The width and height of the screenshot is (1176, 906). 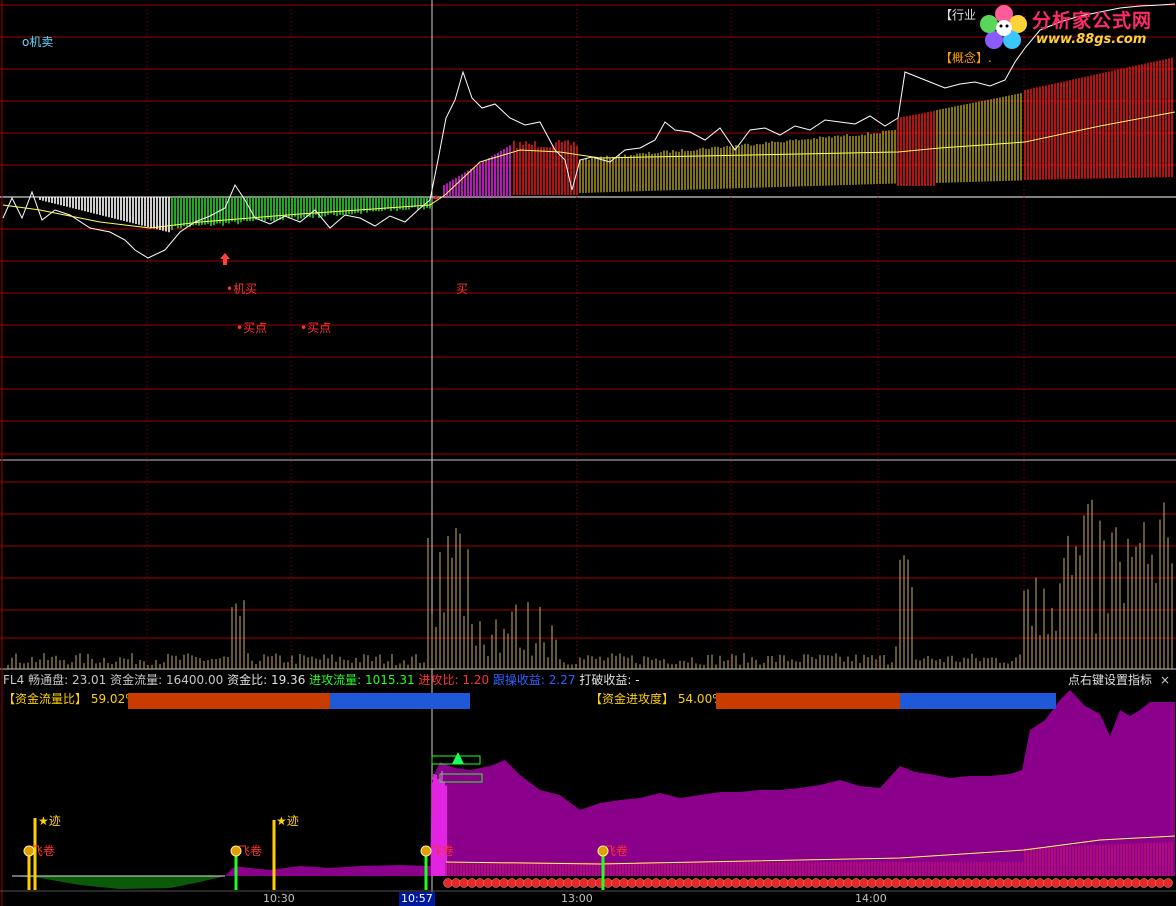 What do you see at coordinates (1092, 21) in the screenshot?
I see `logo-title: 分析家公式网` at bounding box center [1092, 21].